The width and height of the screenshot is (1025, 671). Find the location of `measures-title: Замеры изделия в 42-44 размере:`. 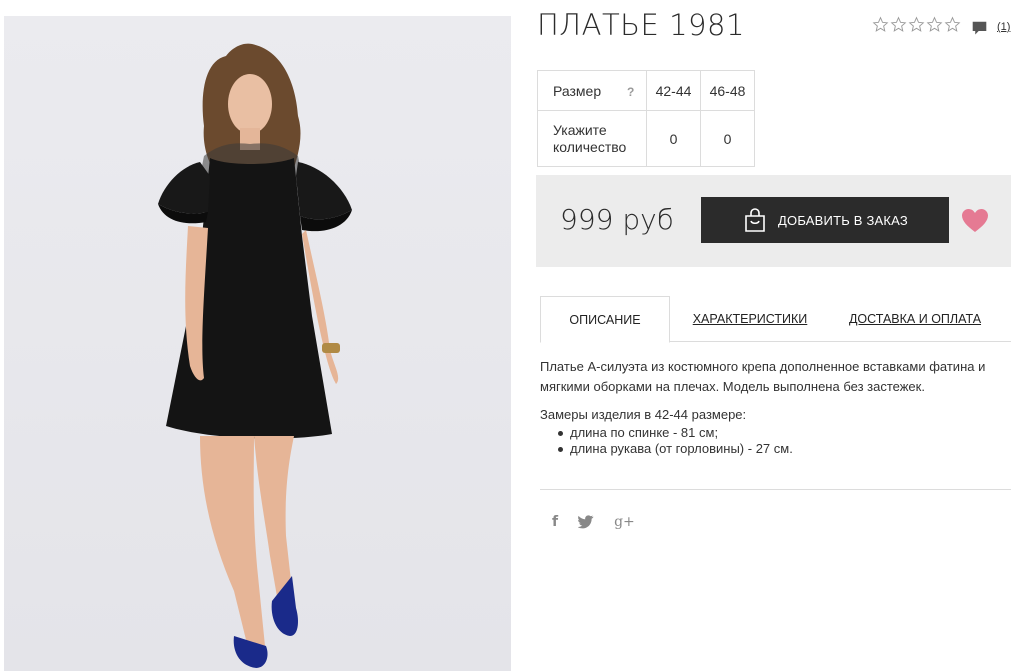

measures-title: Замеры изделия в 42-44 размере: is located at coordinates (643, 414).